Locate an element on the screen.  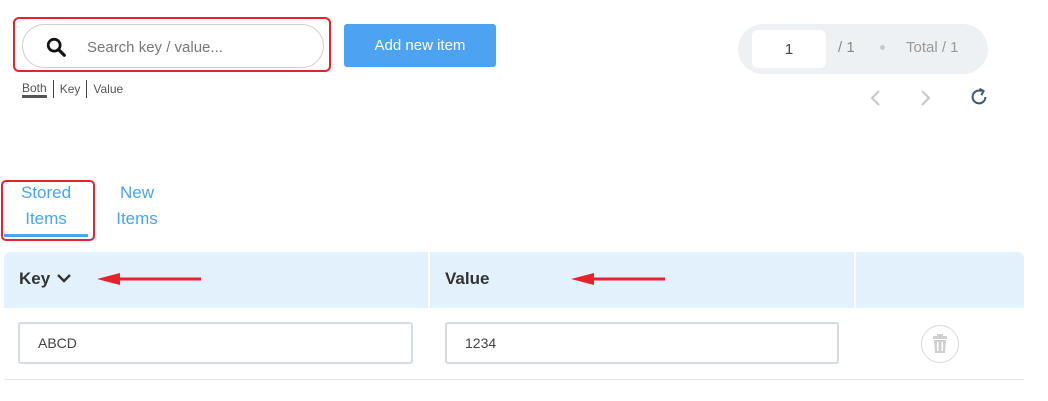
key-input is located at coordinates (215, 343).